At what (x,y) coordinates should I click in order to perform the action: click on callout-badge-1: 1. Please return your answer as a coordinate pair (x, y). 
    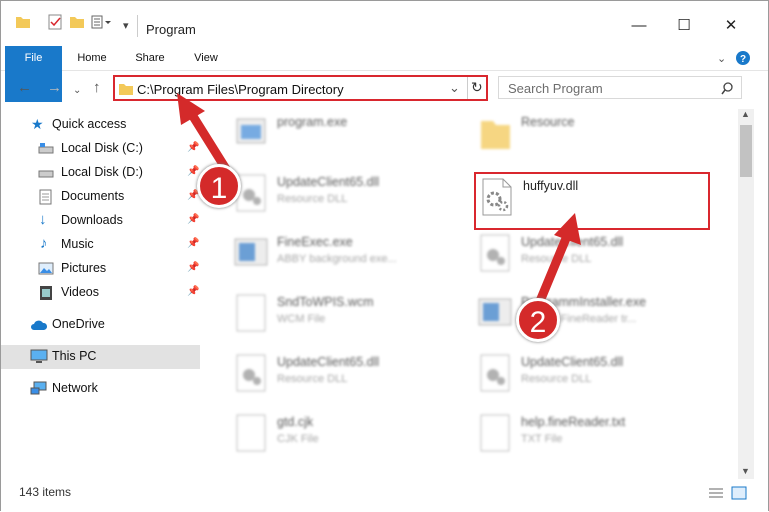
    Looking at the image, I should click on (219, 186).